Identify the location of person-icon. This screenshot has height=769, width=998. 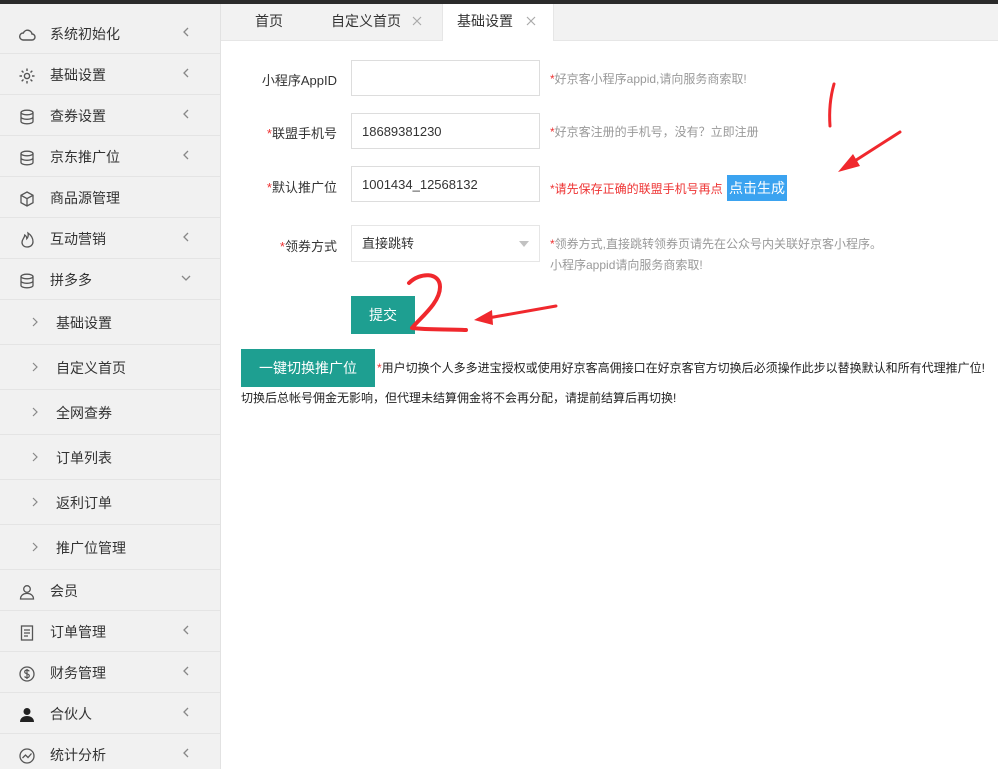
(27, 715).